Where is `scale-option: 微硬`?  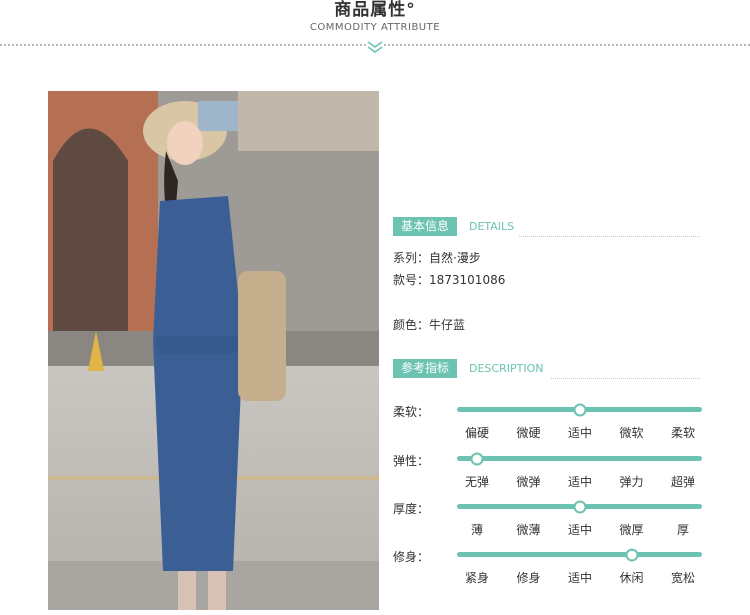 scale-option: 微硬 is located at coordinates (528, 433).